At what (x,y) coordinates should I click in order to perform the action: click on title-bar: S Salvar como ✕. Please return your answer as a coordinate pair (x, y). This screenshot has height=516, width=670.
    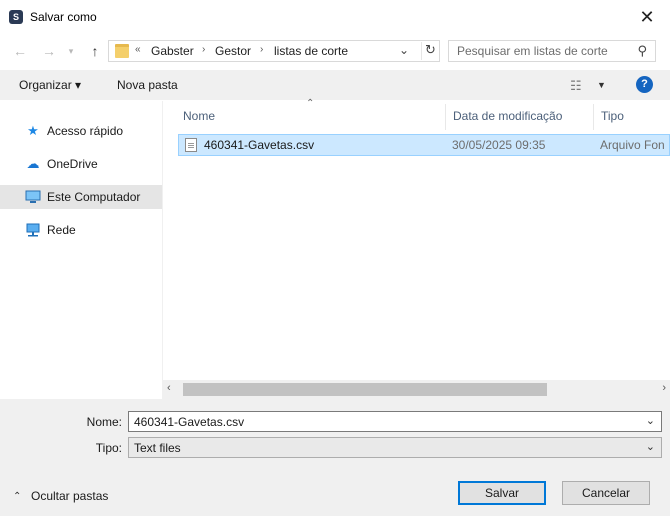
    Looking at the image, I should click on (335, 17).